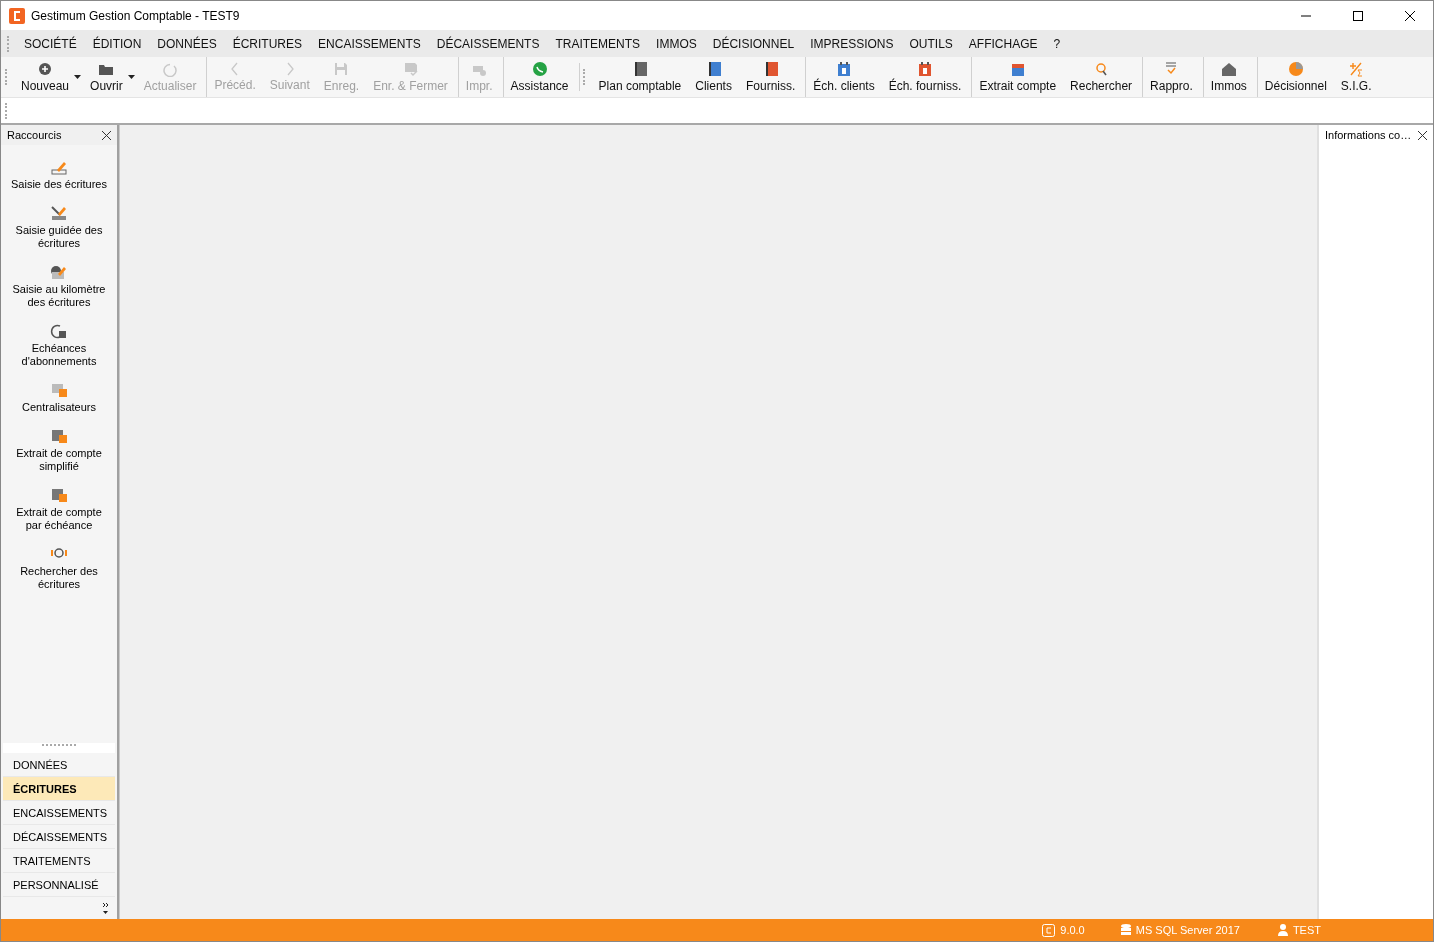  What do you see at coordinates (1003, 43) in the screenshot?
I see `menu-item: AFFICHAGE` at bounding box center [1003, 43].